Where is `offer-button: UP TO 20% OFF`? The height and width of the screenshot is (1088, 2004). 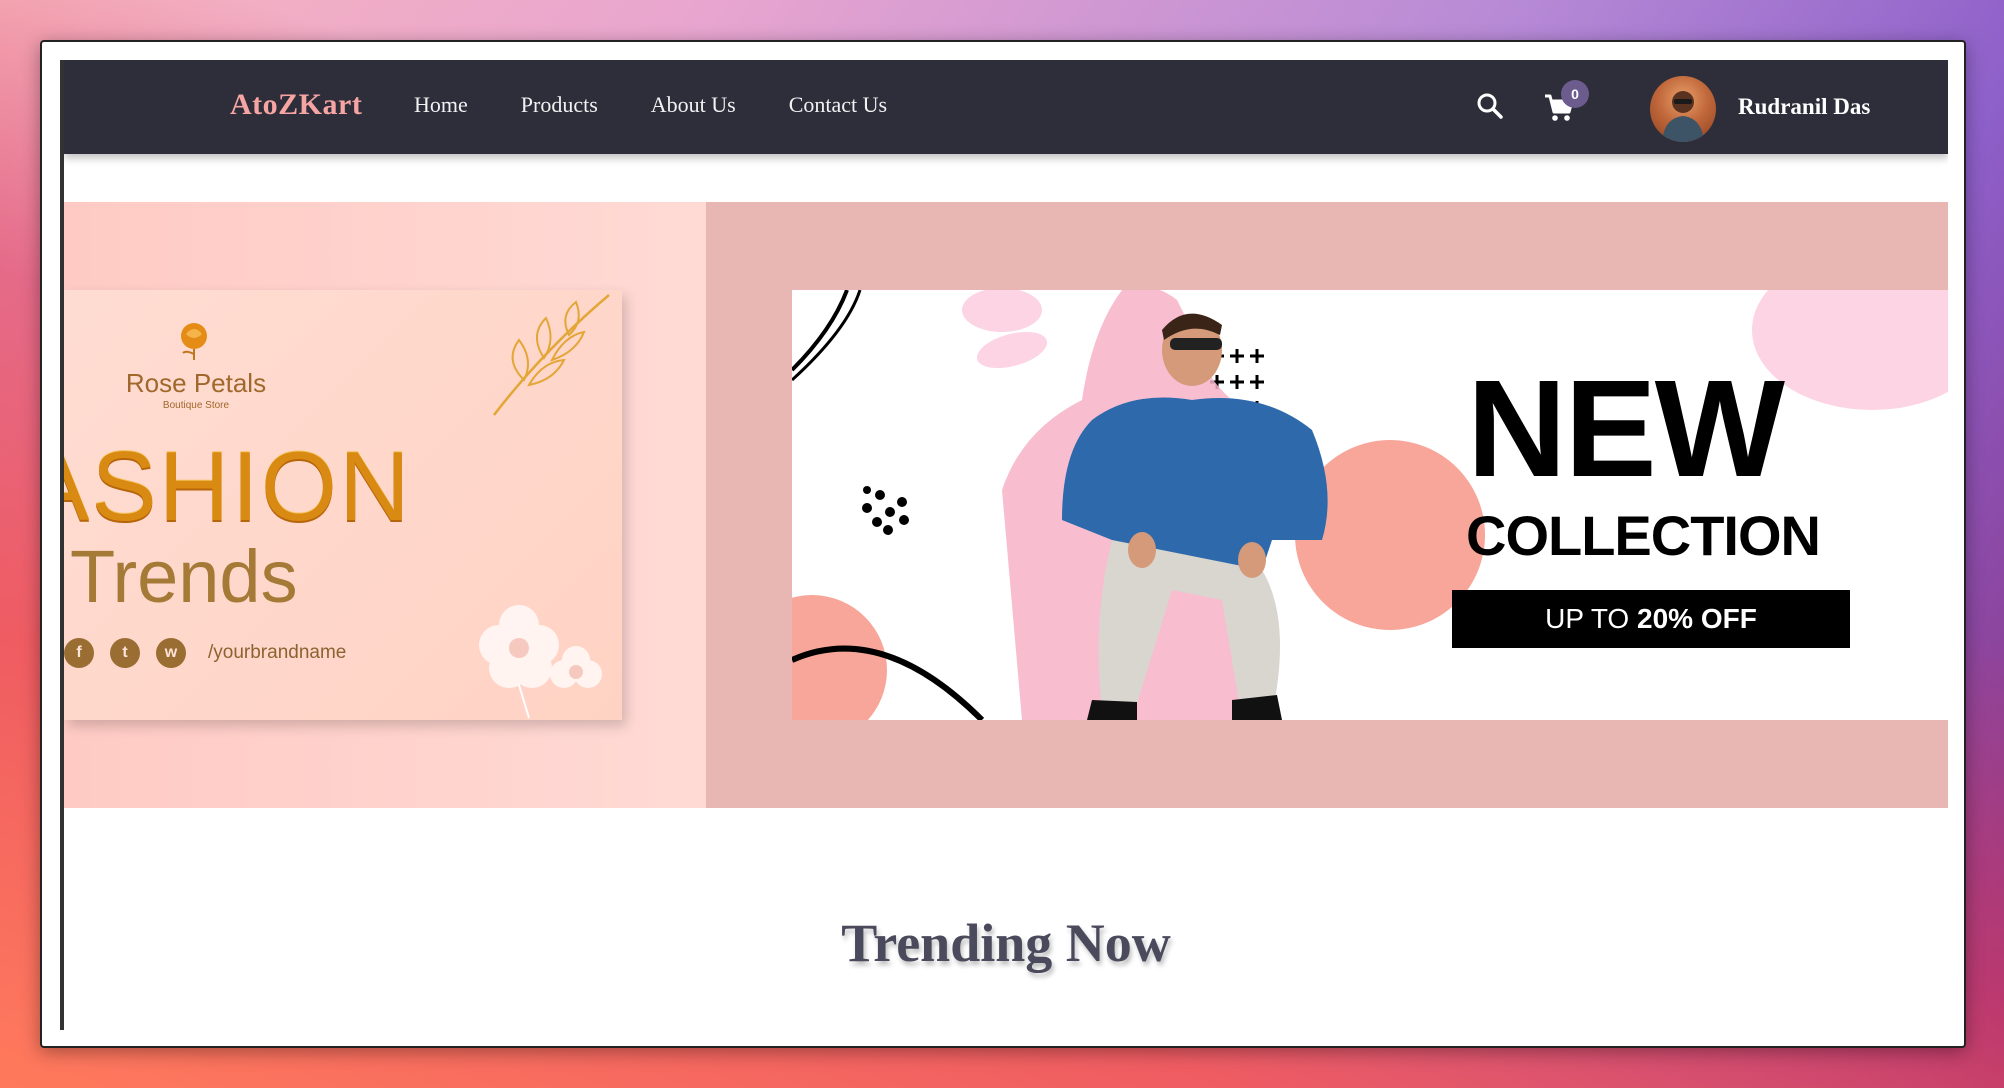 offer-button: UP TO 20% OFF is located at coordinates (1651, 619).